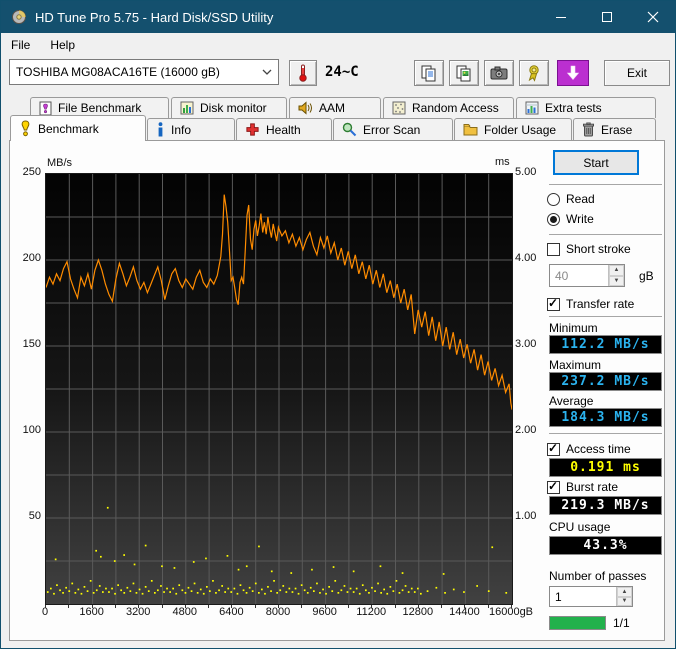 The width and height of the screenshot is (676, 649). What do you see at coordinates (526, 258) in the screenshot?
I see `y-right-tick-label: 4.00` at bounding box center [526, 258].